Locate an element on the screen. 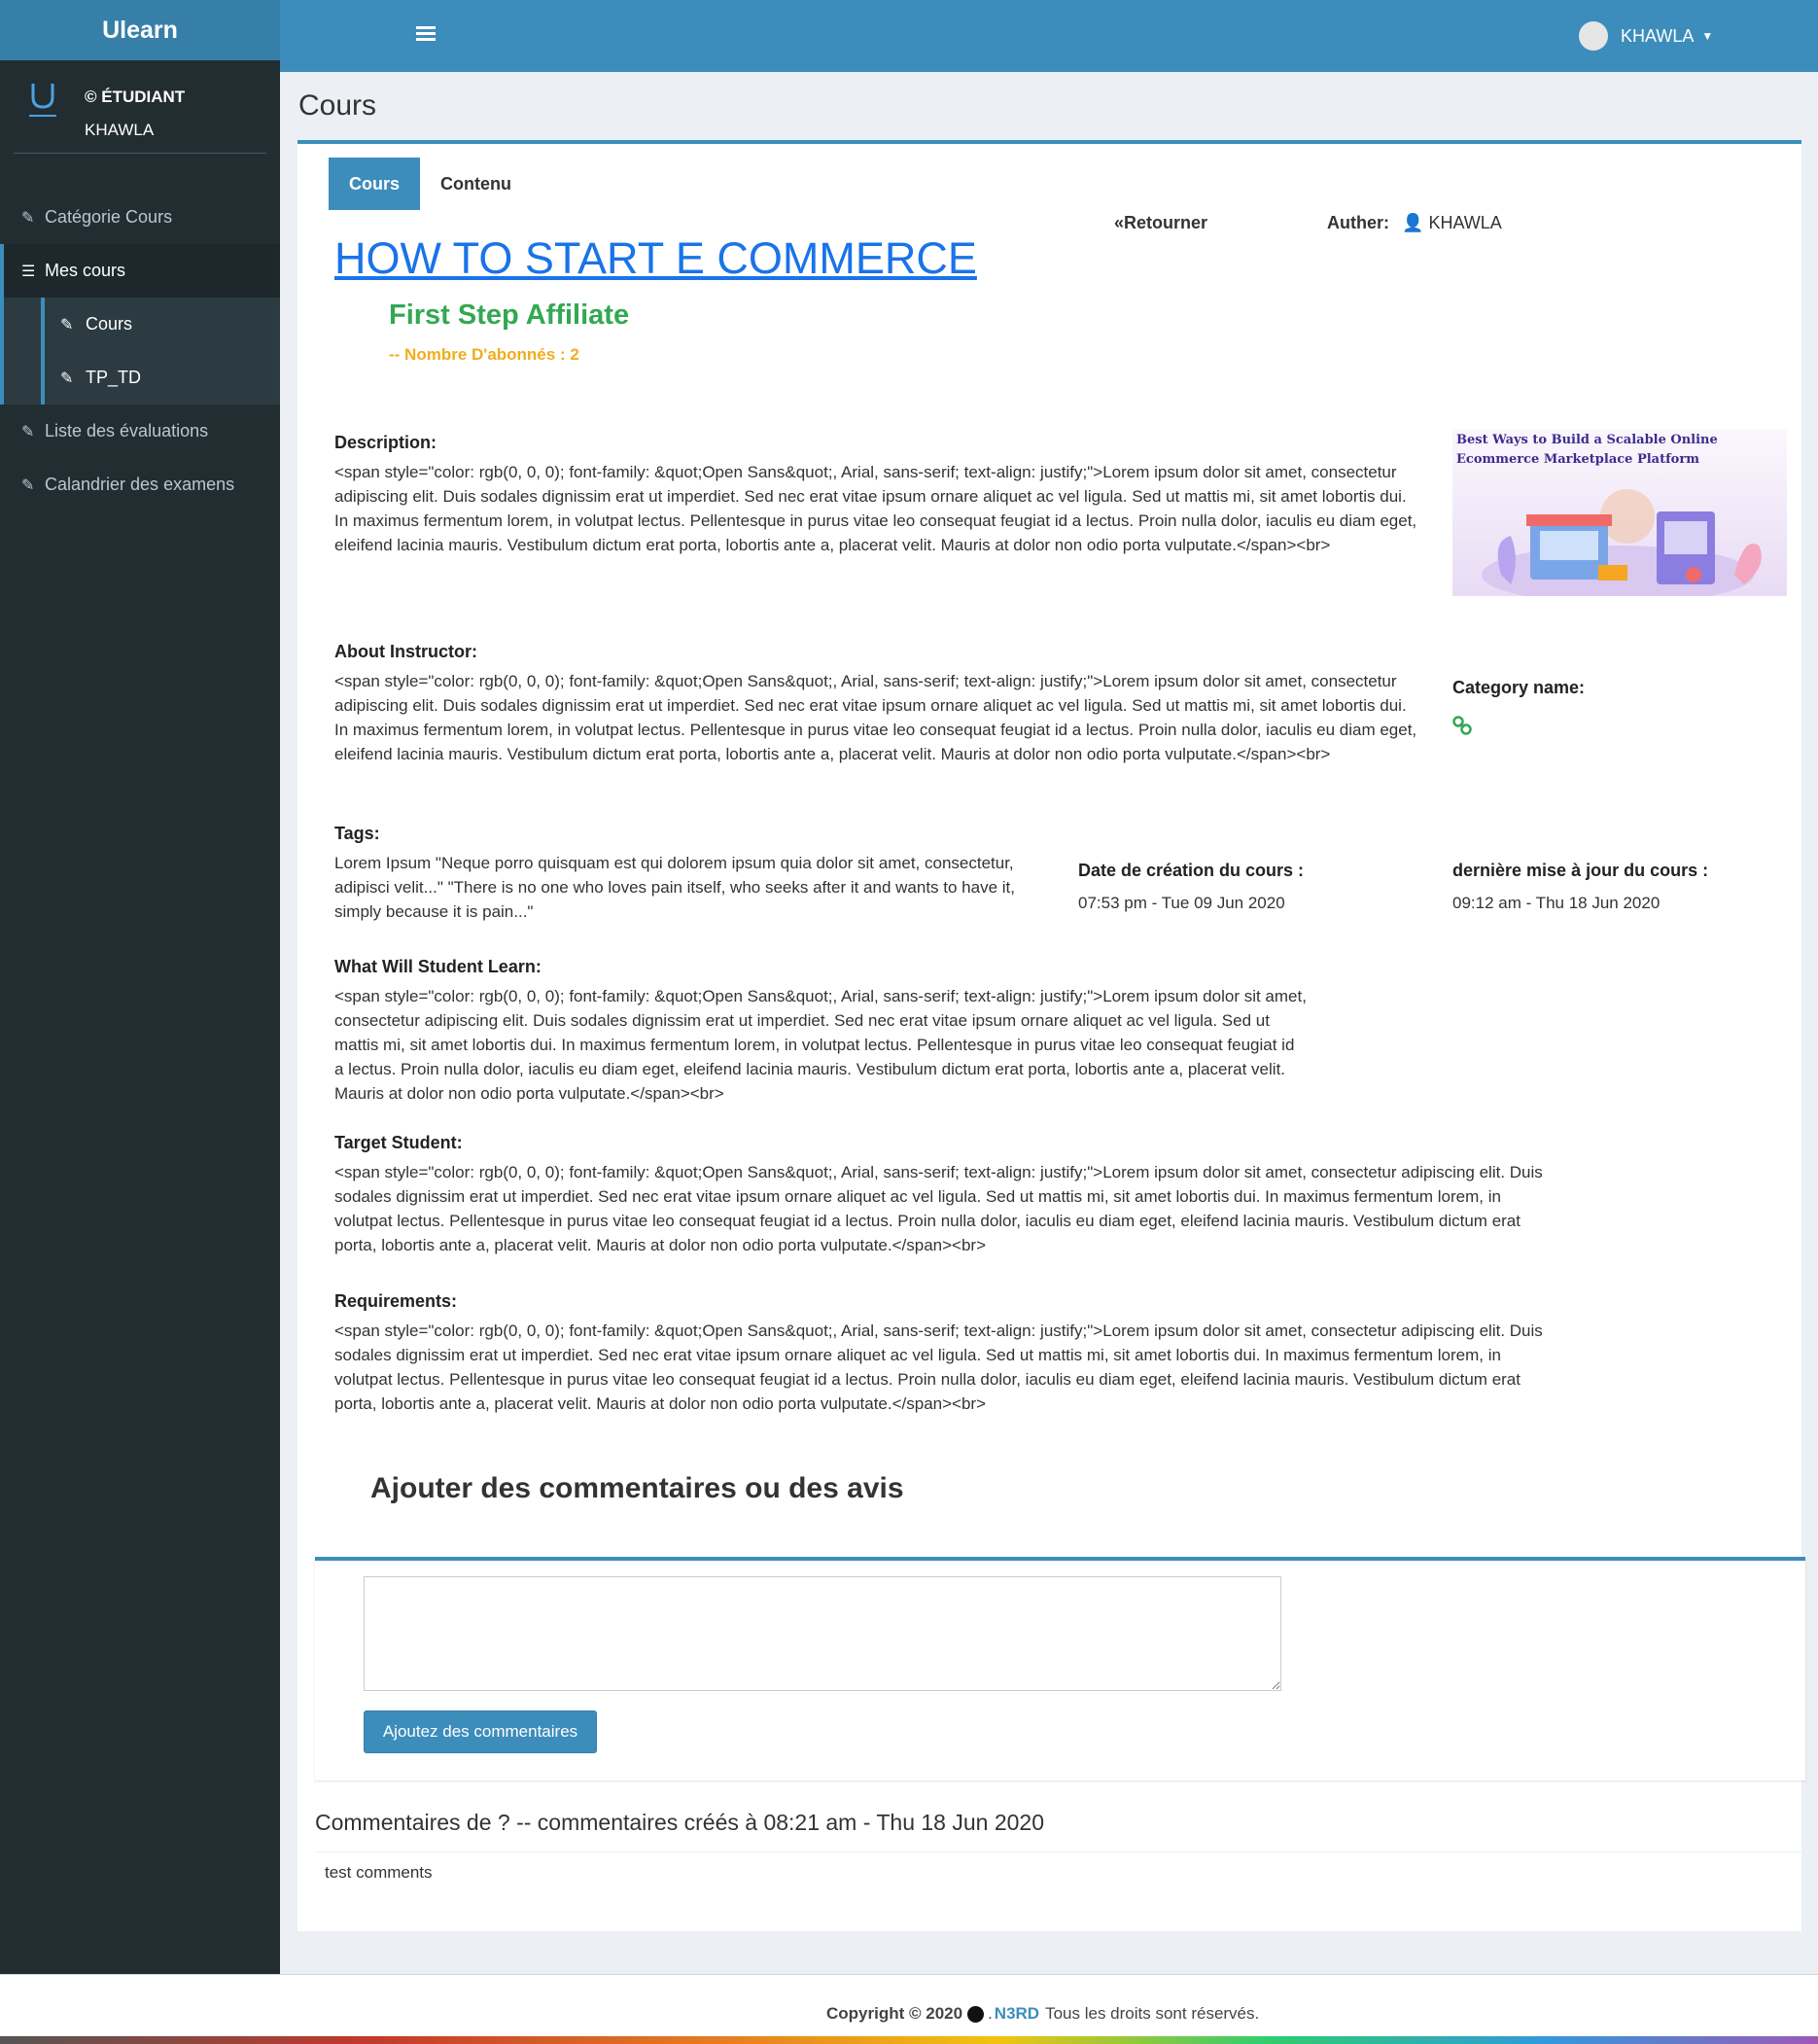  comment-body: test comments is located at coordinates (379, 1873).